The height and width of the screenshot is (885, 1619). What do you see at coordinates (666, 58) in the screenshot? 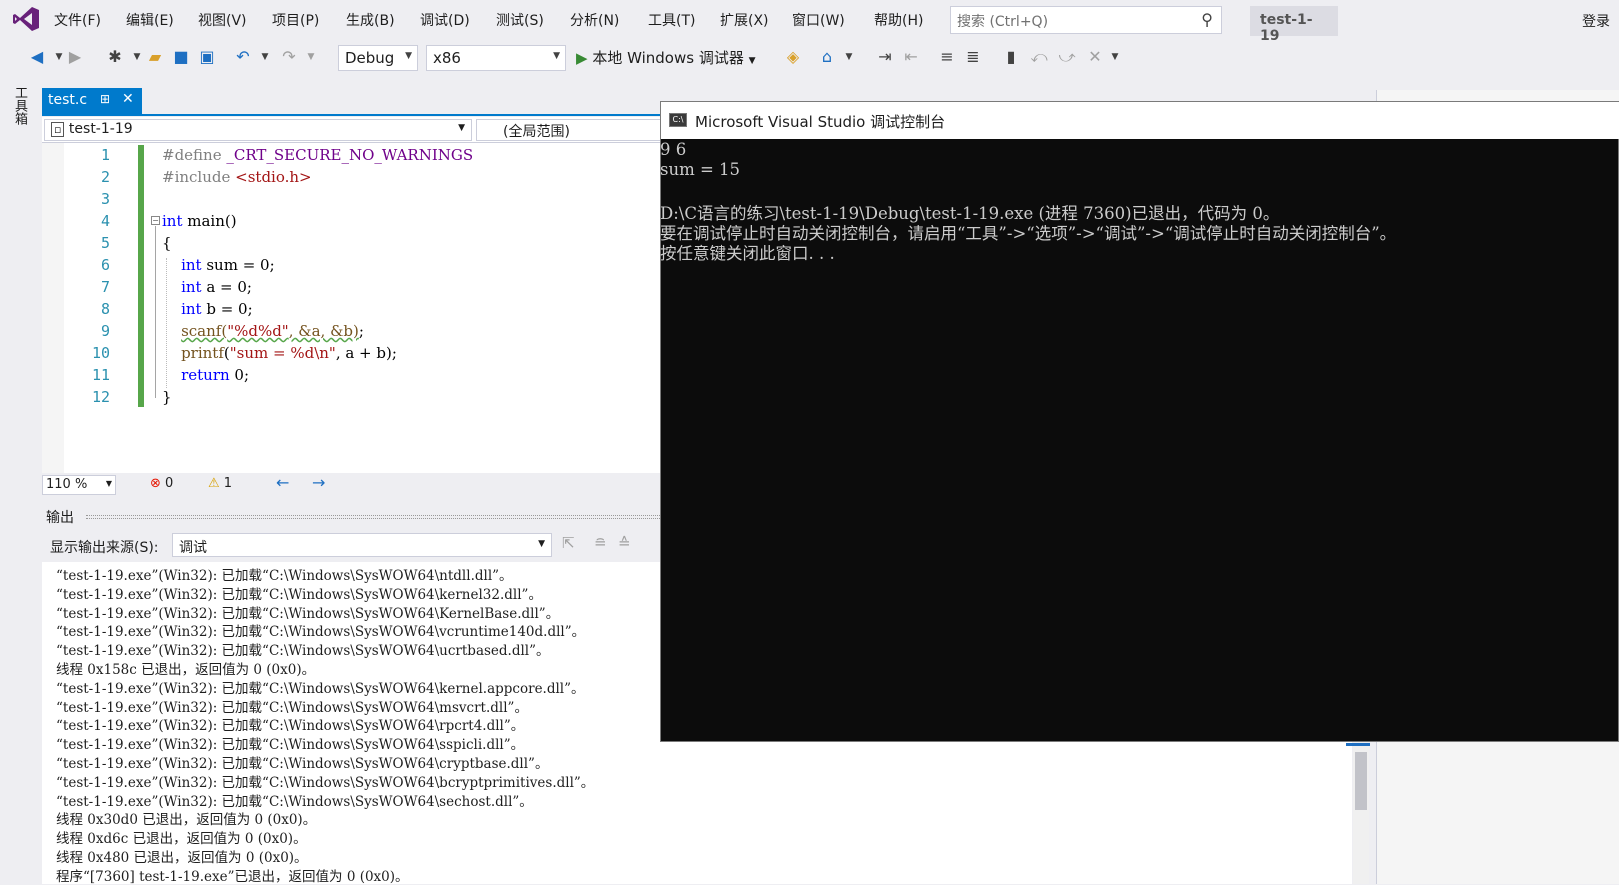
I see `start-debugging-button: ▶ 本地 Windows 调试器 ▼` at bounding box center [666, 58].